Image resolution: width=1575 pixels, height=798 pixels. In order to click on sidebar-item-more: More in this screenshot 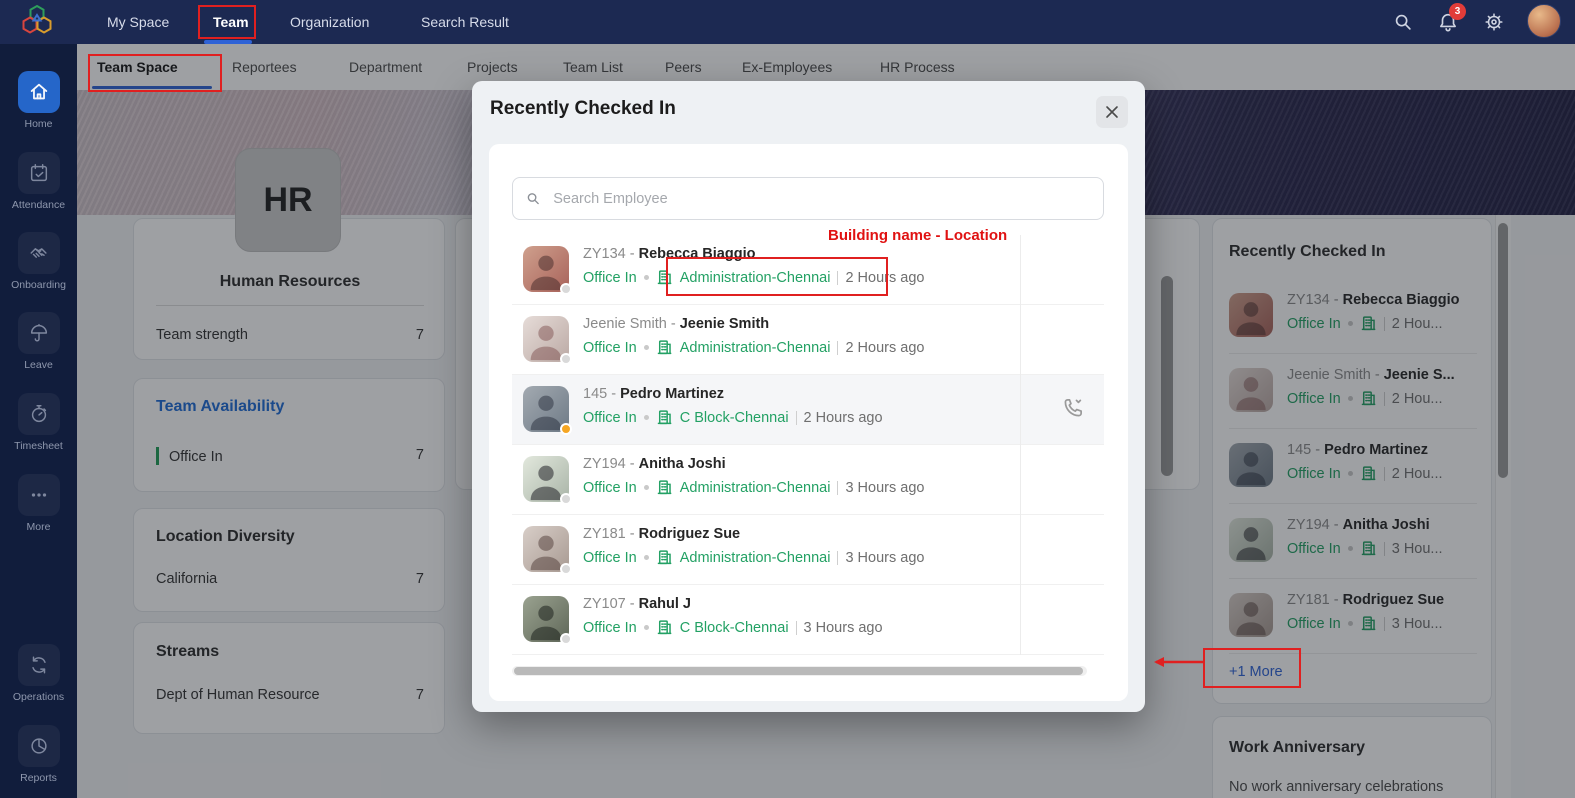, I will do `click(38, 503)`.